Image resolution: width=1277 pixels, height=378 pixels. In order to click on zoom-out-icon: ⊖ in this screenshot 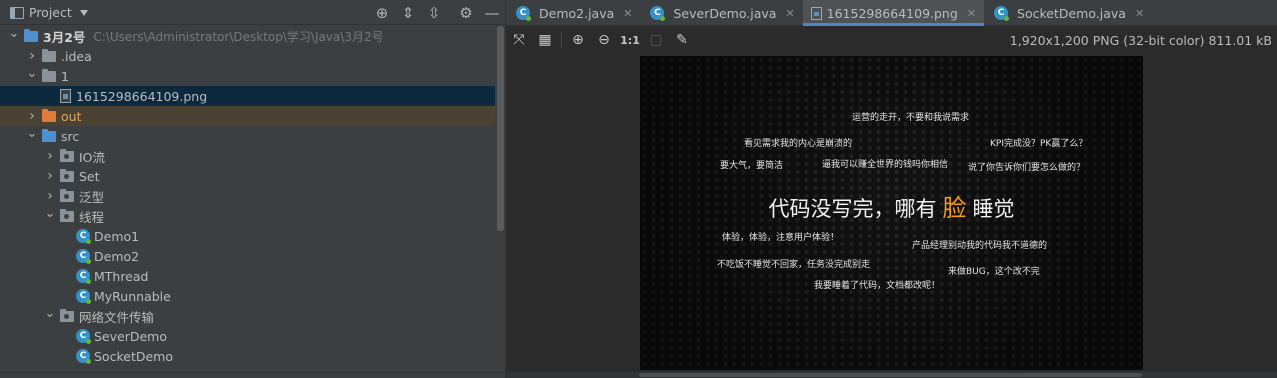, I will do `click(604, 40)`.